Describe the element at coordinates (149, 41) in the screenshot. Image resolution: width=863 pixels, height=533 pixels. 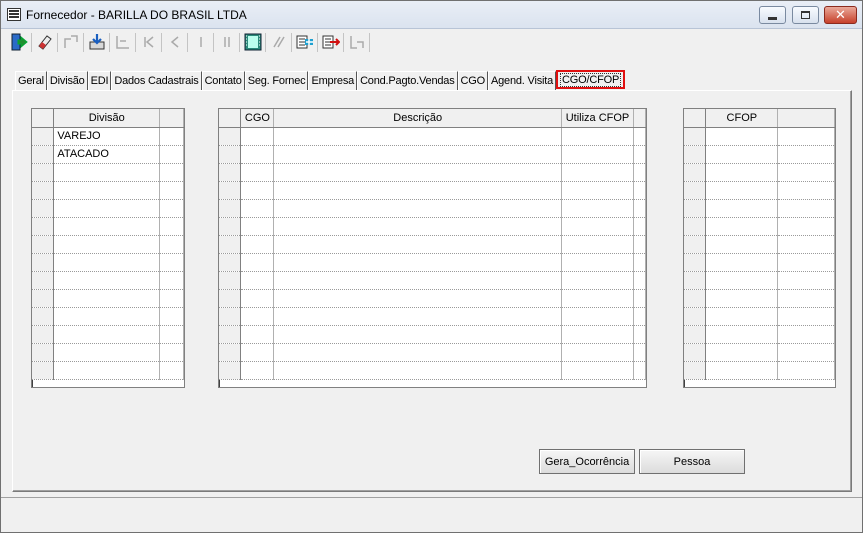
I see `first-record-button` at that location.